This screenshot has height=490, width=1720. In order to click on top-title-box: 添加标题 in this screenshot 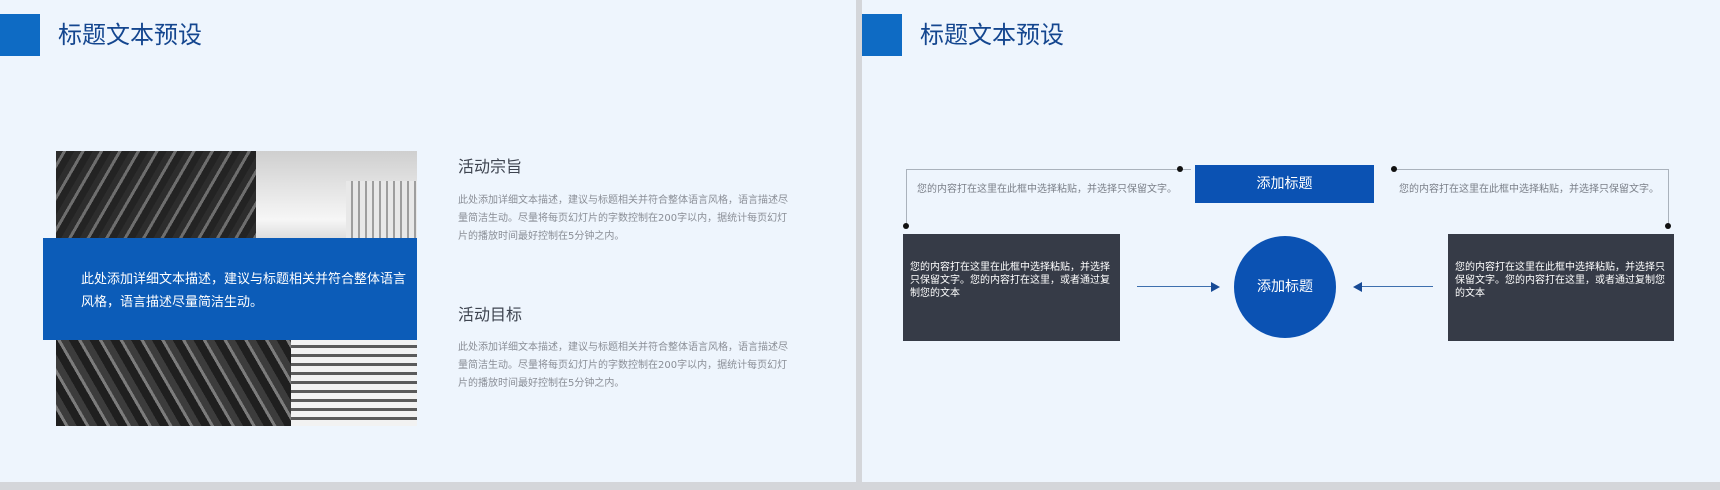, I will do `click(1284, 184)`.